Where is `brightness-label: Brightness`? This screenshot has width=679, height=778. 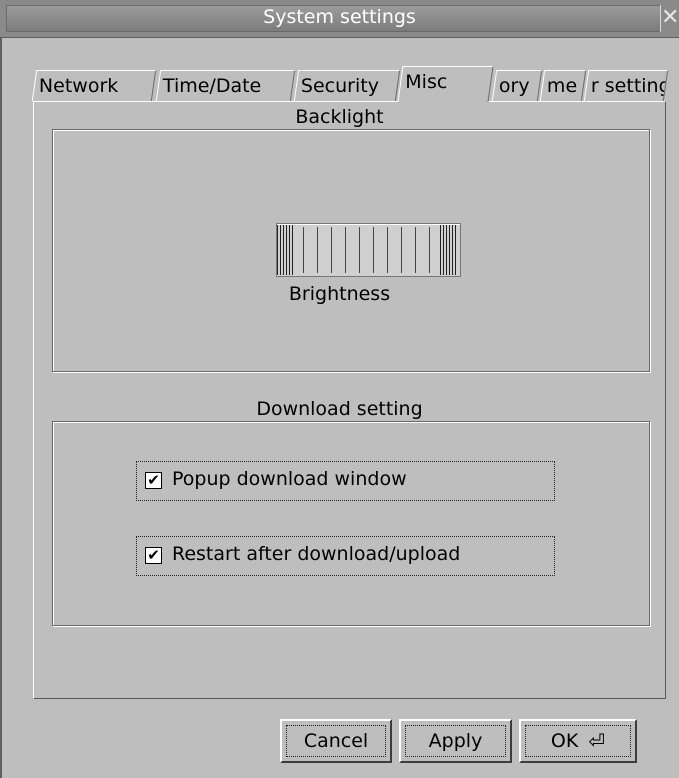
brightness-label: Brightness is located at coordinates (339, 294).